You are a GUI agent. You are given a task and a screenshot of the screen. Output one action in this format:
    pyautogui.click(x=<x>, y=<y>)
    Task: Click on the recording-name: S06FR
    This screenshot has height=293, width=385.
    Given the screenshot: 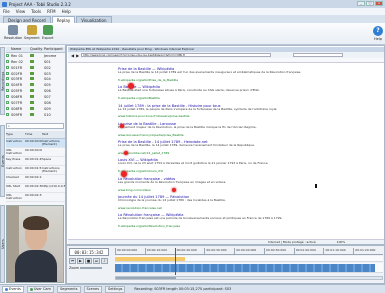 What is the action you would take?
    pyautogui.click(x=17, y=97)
    